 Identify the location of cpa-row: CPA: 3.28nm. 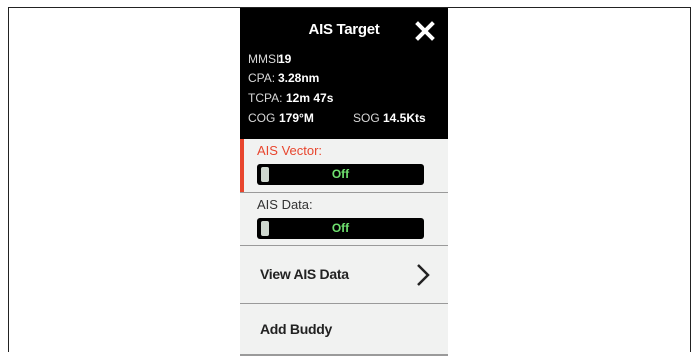
(283, 78).